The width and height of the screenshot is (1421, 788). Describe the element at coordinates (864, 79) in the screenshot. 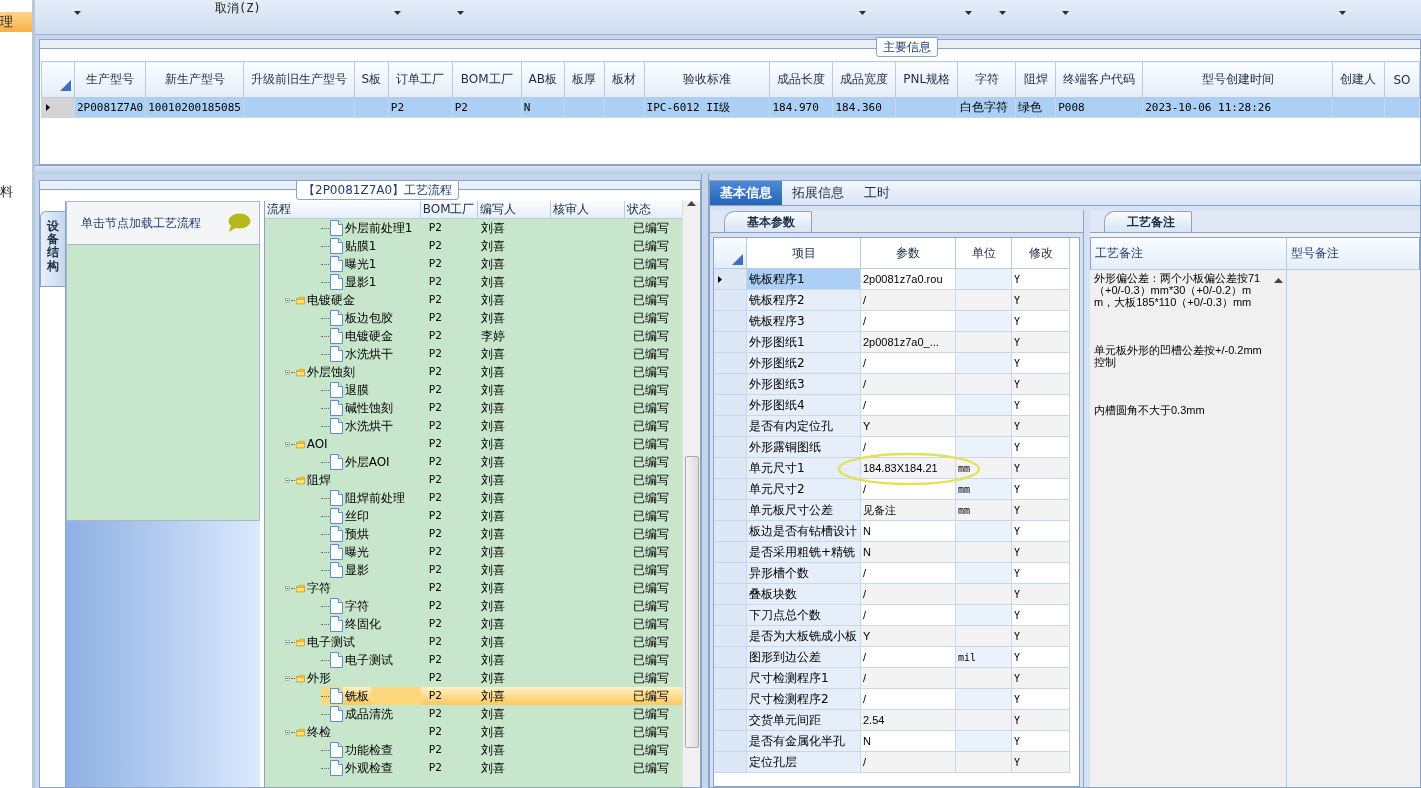

I see `column-header: 成品宽度` at that location.